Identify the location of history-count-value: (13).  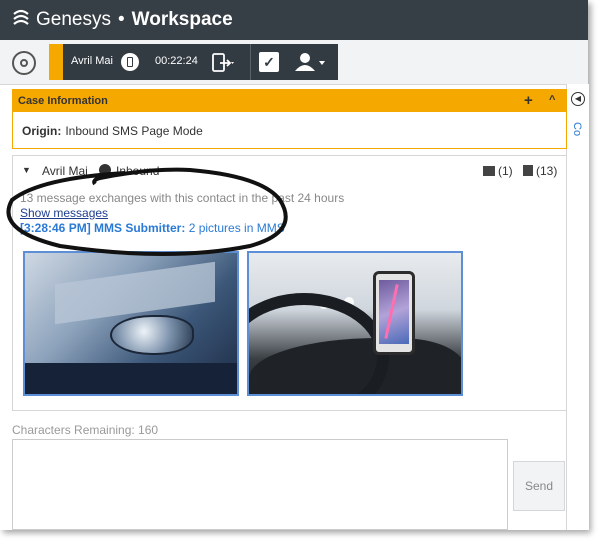
(547, 171).